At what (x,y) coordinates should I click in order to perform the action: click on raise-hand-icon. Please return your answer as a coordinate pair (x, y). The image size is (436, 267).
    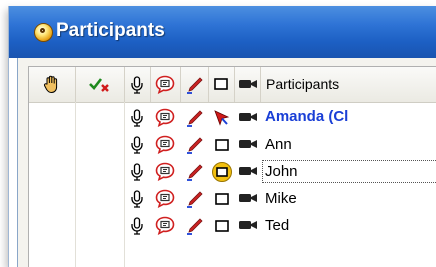
    Looking at the image, I should click on (50, 84).